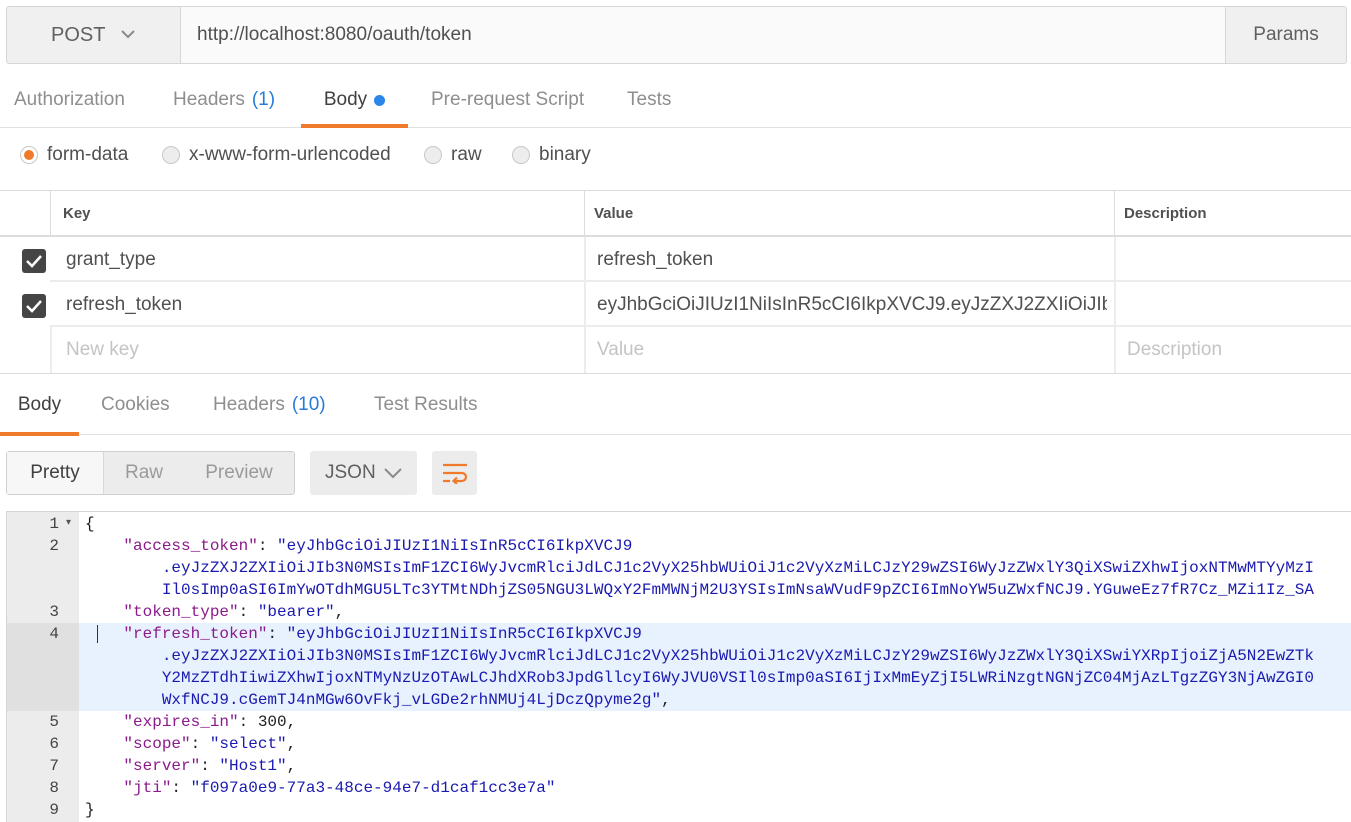 This screenshot has width=1351, height=822. I want to click on code-line: 1 ▾ {, so click(679, 524).